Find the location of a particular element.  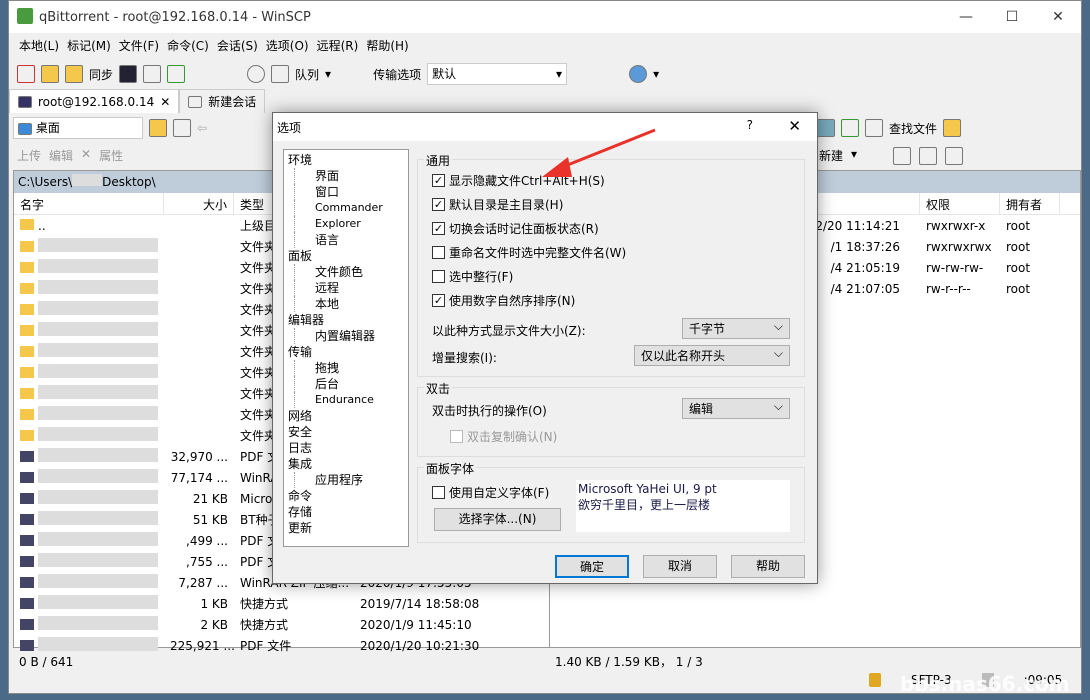

plus-icon is located at coordinates (902, 156).